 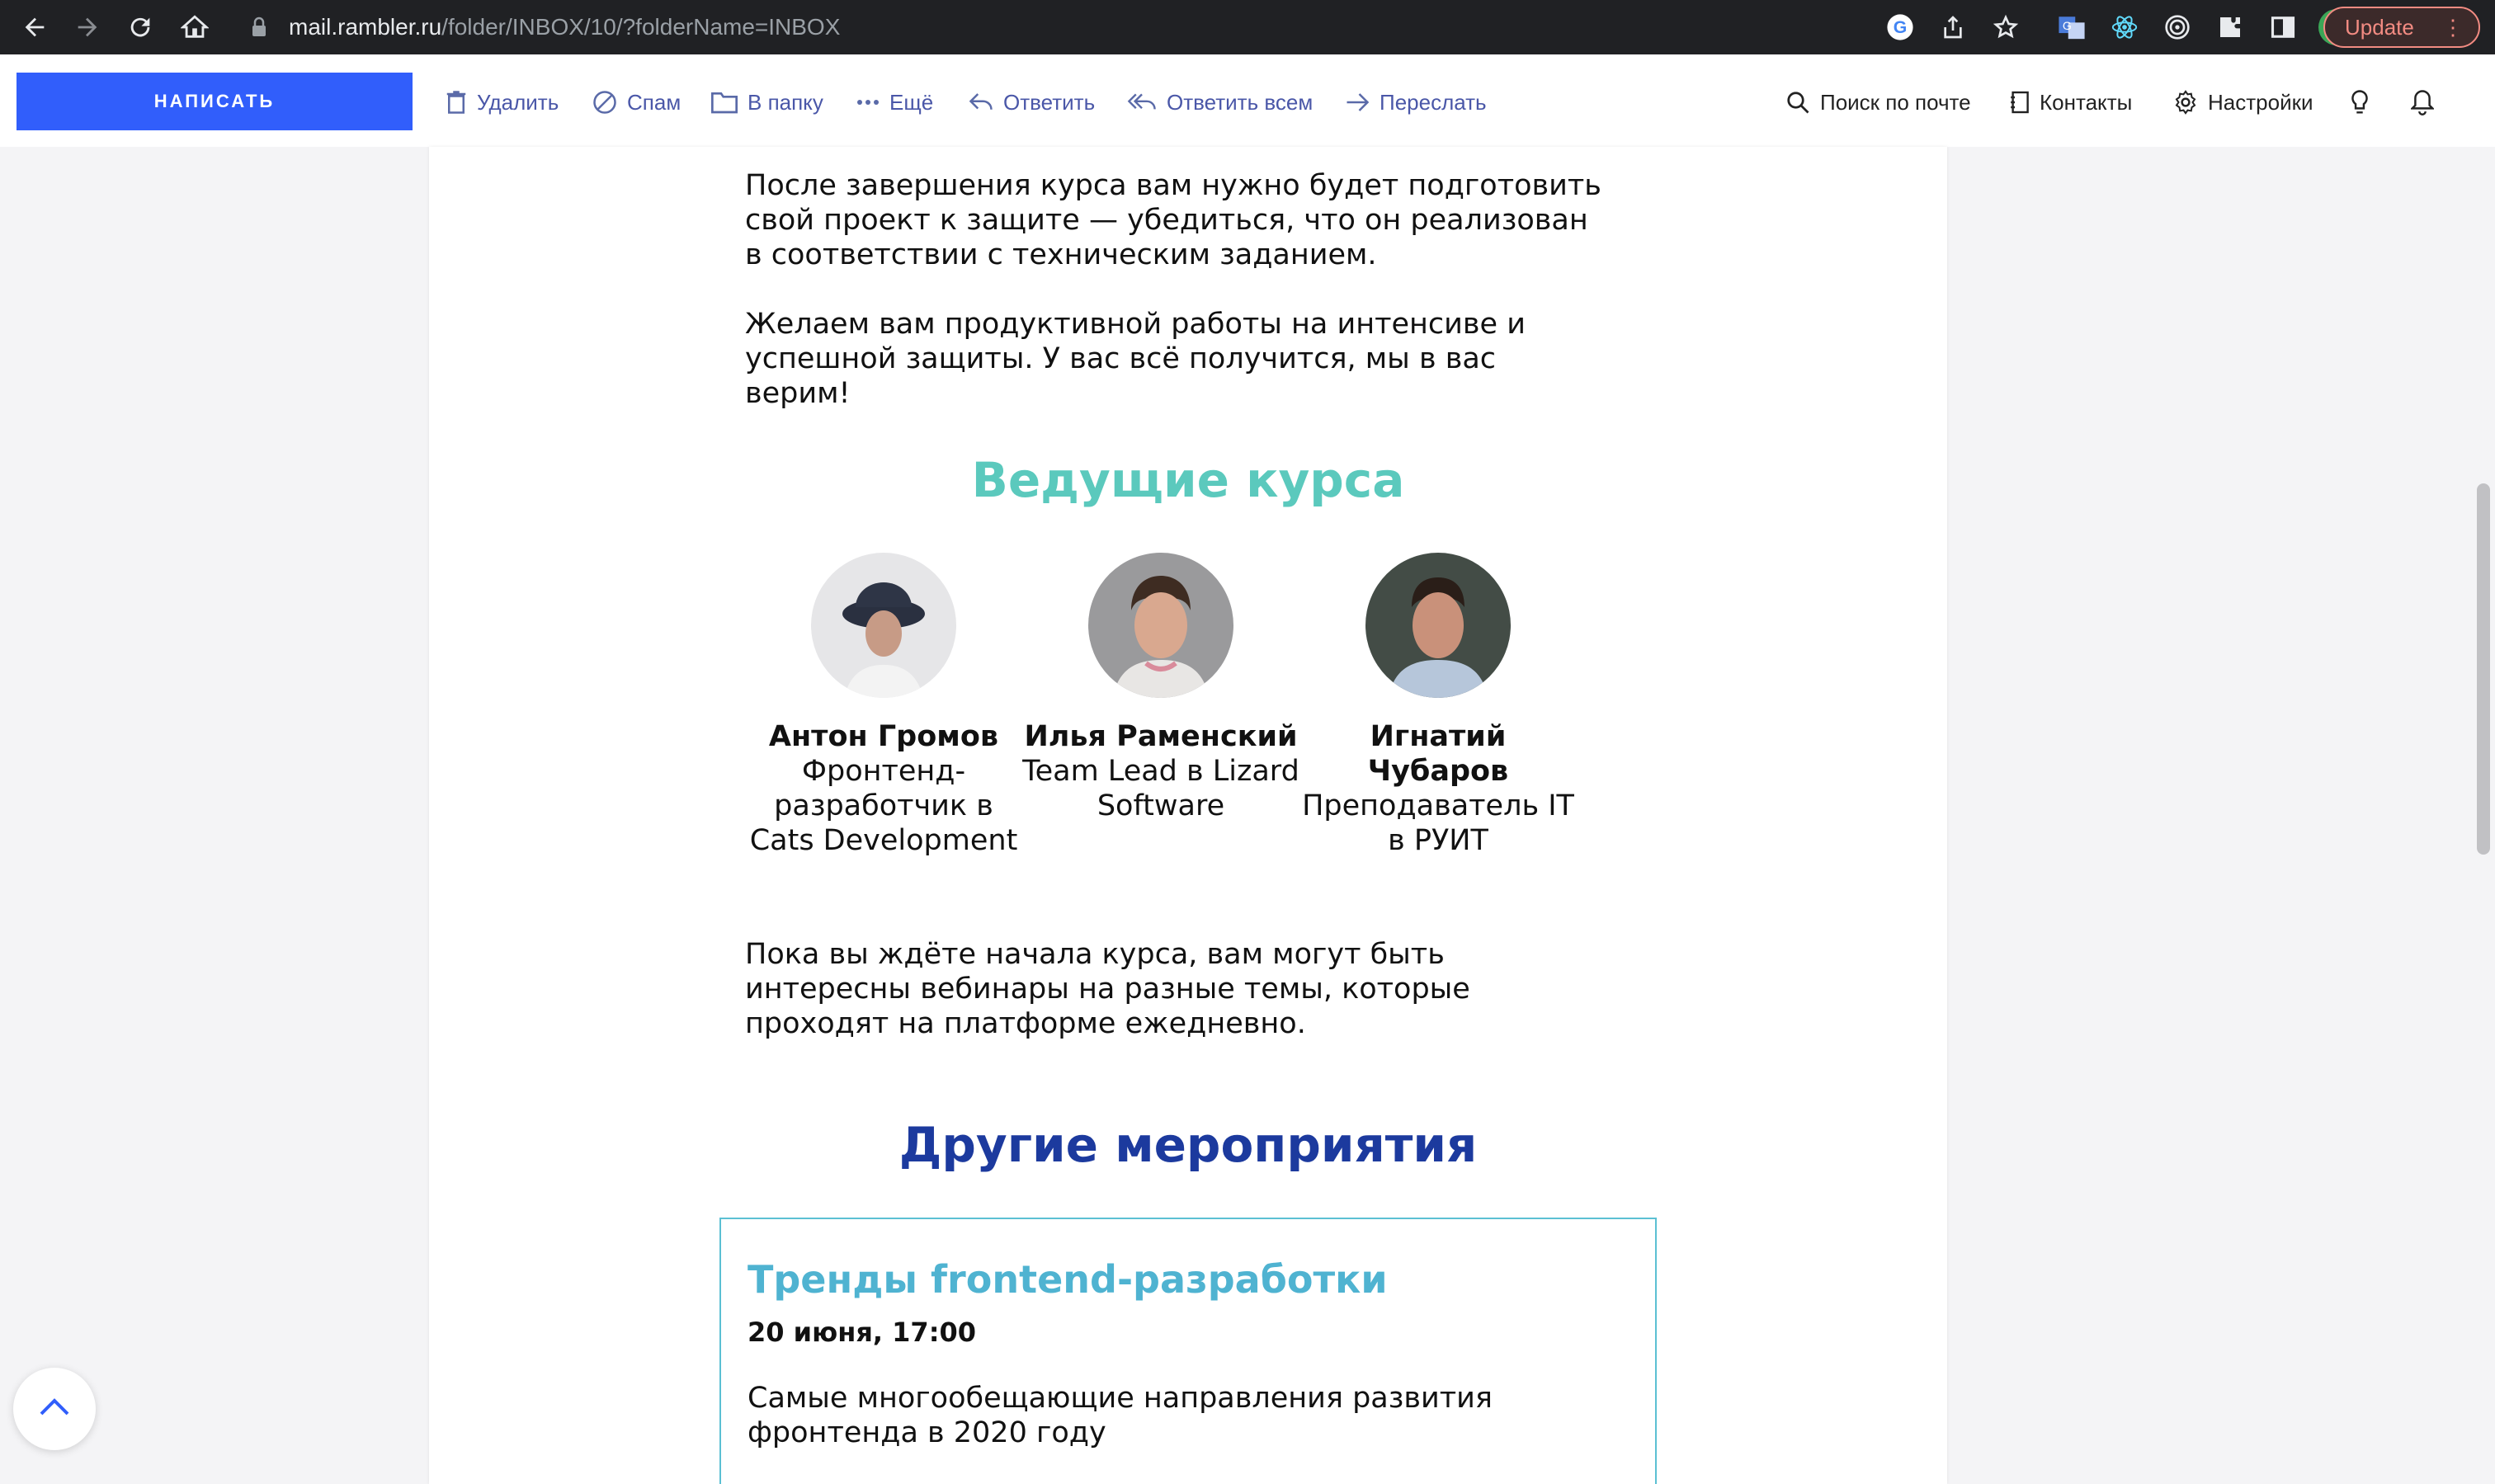 I want to click on event-date: 20 июня, 17:00, so click(x=862, y=1332).